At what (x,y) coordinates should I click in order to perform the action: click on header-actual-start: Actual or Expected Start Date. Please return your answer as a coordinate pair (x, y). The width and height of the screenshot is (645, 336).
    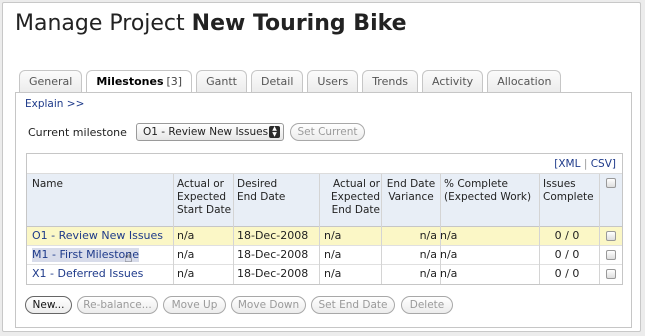
    Looking at the image, I should click on (204, 197).